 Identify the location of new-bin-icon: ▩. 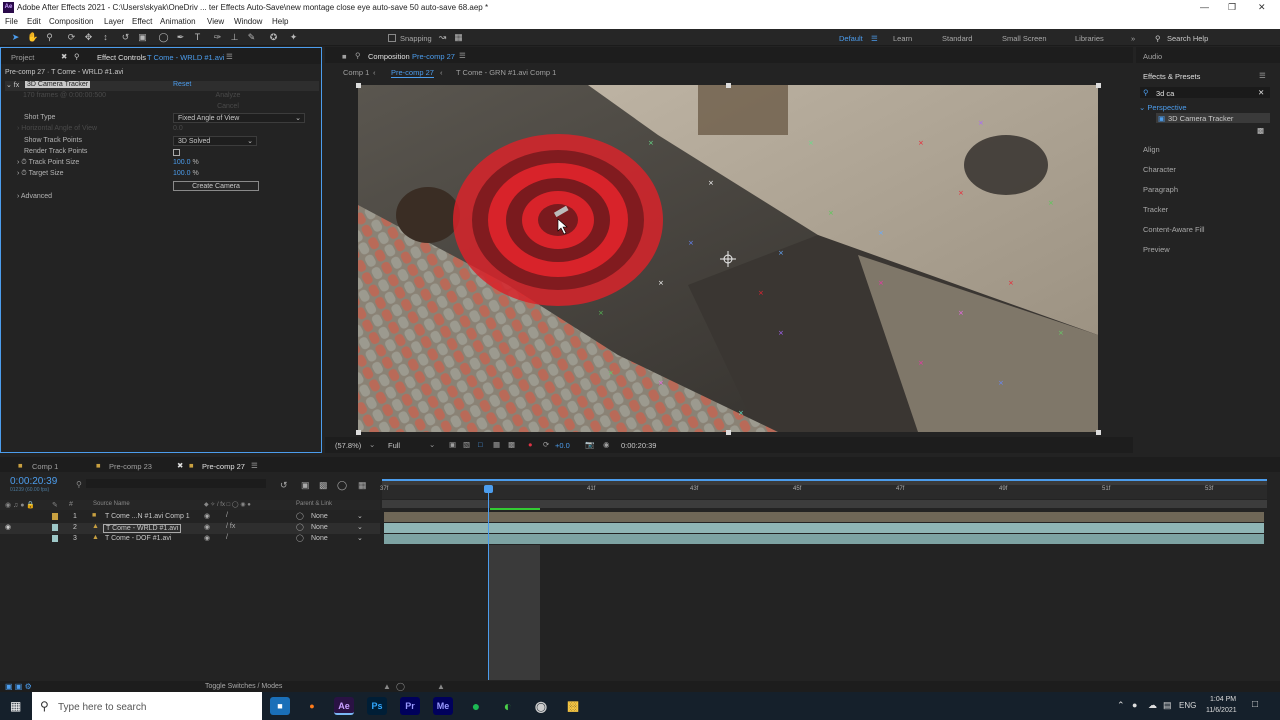
(1260, 130).